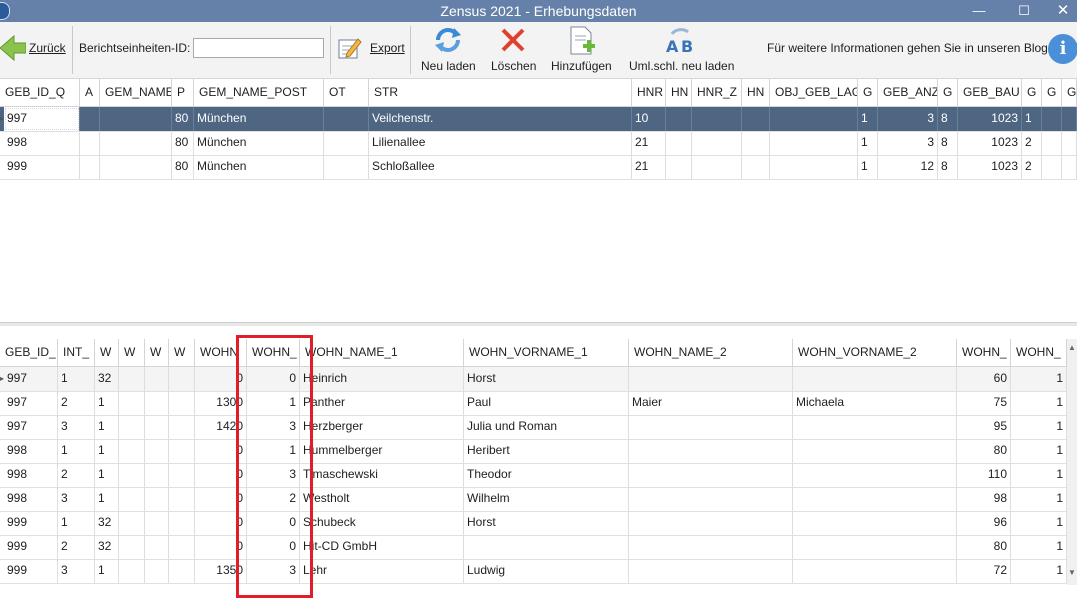  I want to click on table-row: 998 1 1 0 1 Hummelberger Heribert 80 1, so click(538, 451).